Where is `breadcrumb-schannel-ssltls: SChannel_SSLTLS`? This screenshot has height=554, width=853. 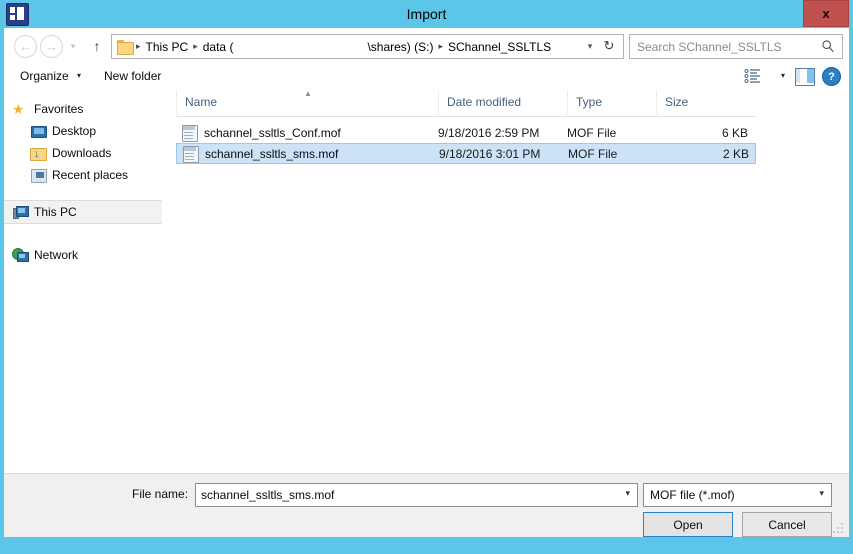 breadcrumb-schannel-ssltls: SChannel_SSLTLS is located at coordinates (499, 47).